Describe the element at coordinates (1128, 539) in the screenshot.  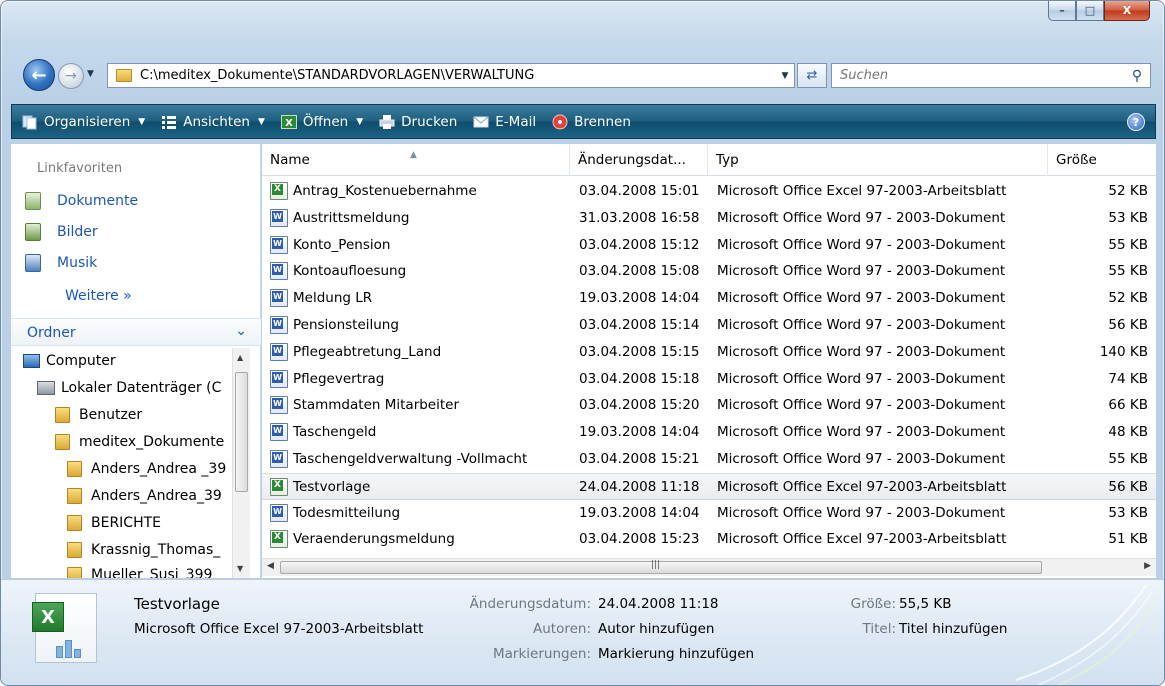
I see `file-size: 51 KB` at that location.